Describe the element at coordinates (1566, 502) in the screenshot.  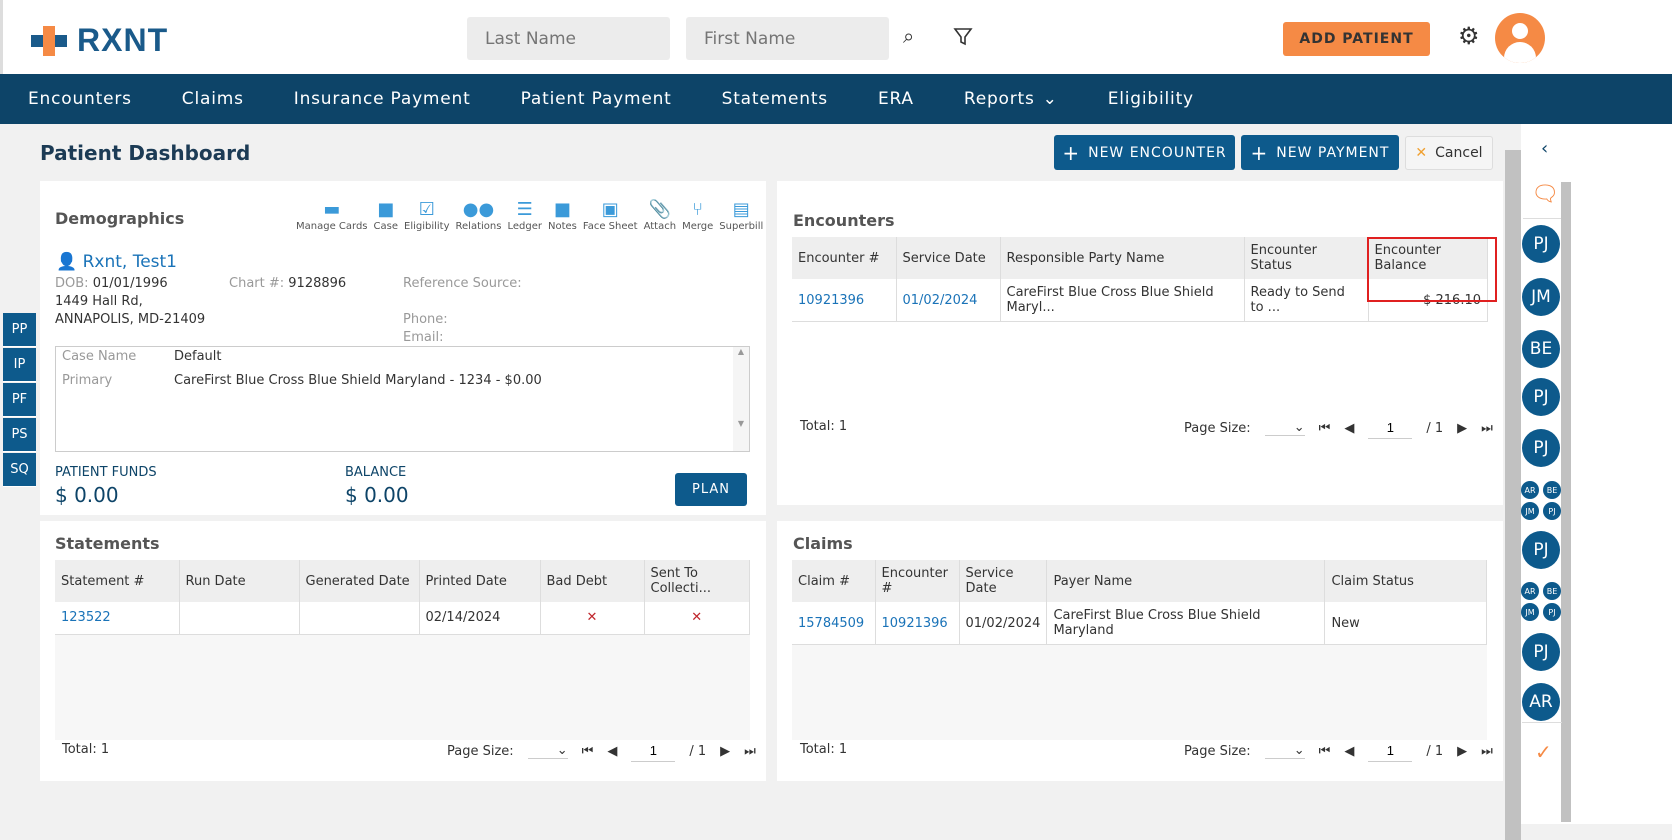
I see `panel-scrollbar` at that location.